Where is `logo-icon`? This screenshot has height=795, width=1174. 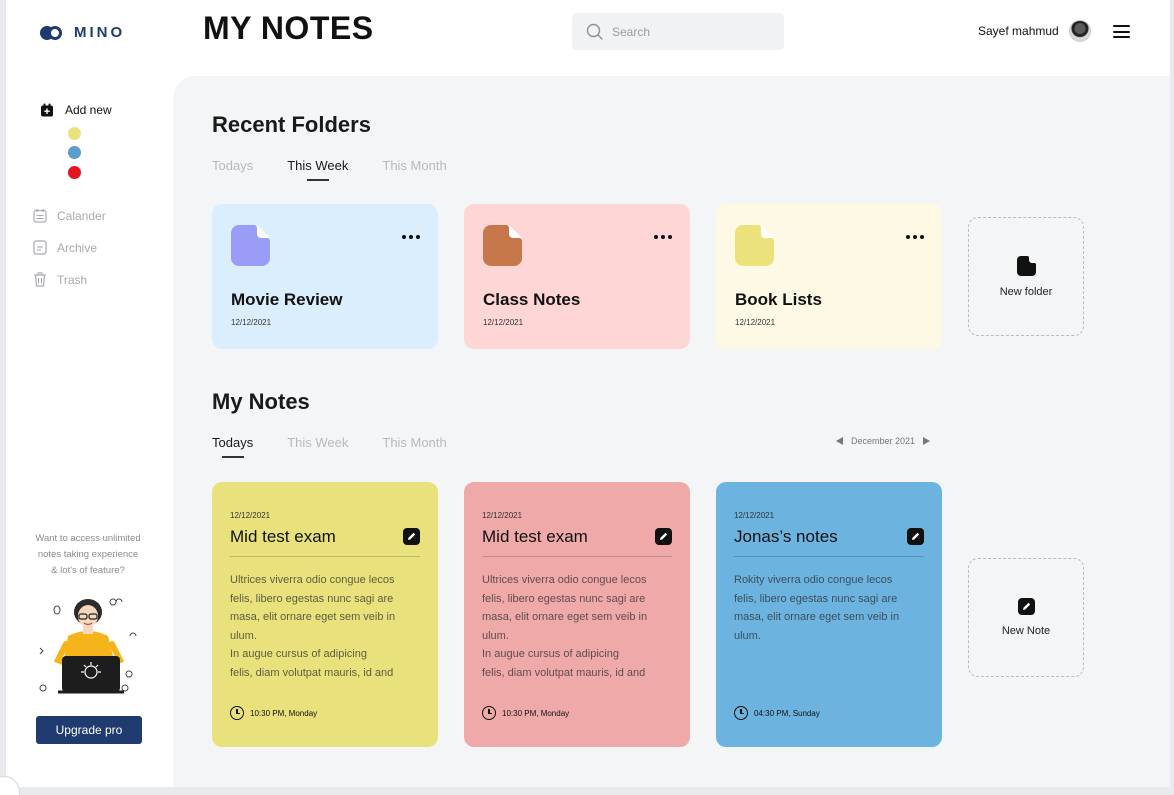
logo-icon is located at coordinates (52, 33).